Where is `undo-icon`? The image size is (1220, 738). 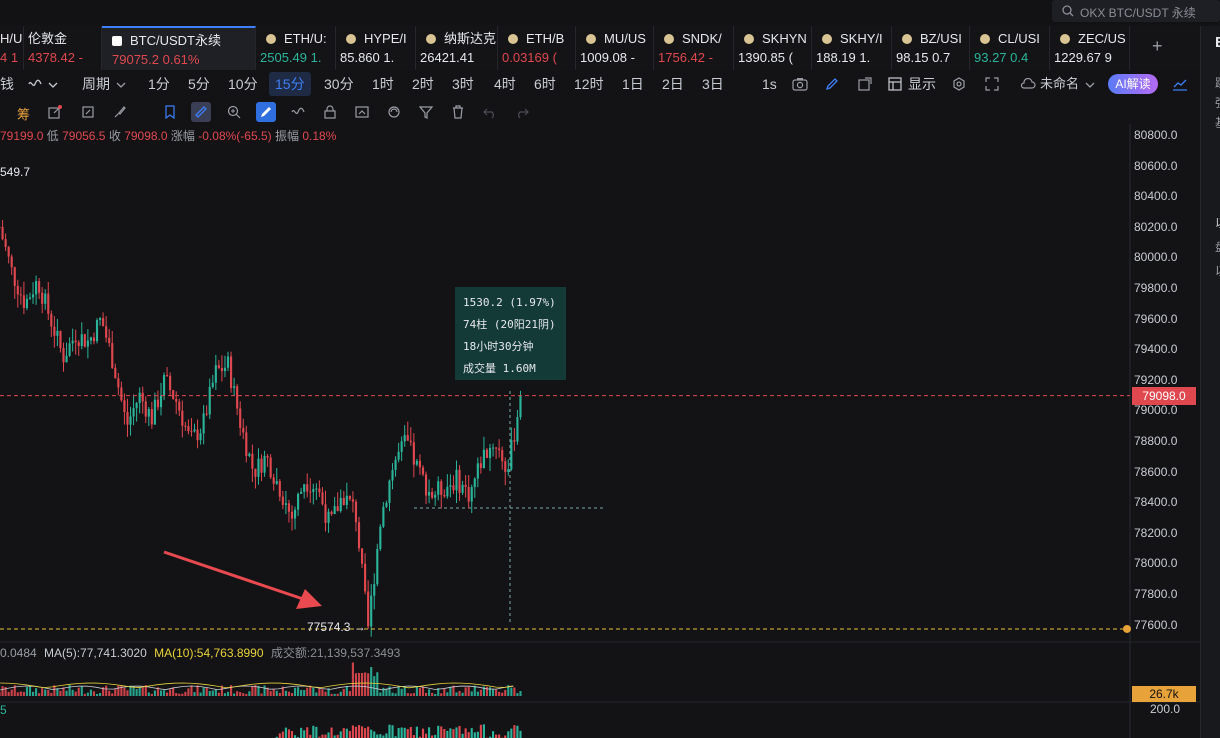
undo-icon is located at coordinates (490, 112).